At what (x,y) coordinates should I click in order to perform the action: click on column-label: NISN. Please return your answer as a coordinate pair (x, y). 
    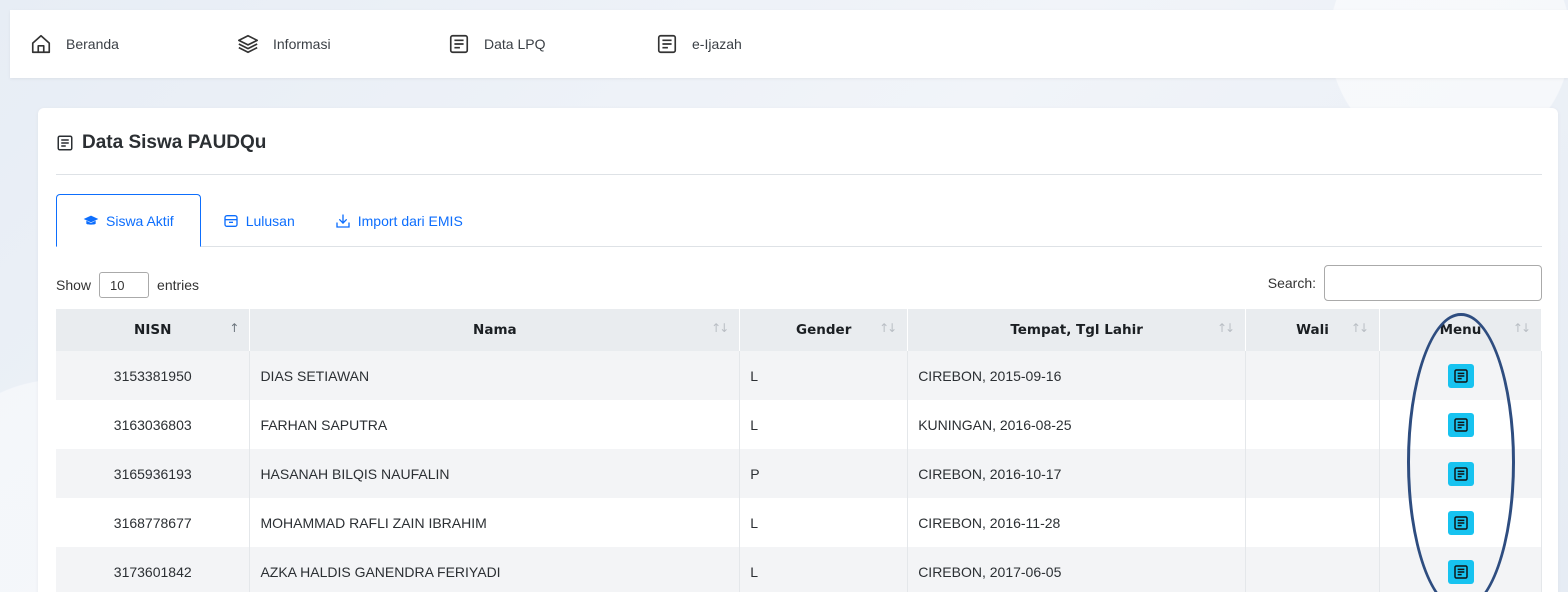
    Looking at the image, I should click on (153, 330).